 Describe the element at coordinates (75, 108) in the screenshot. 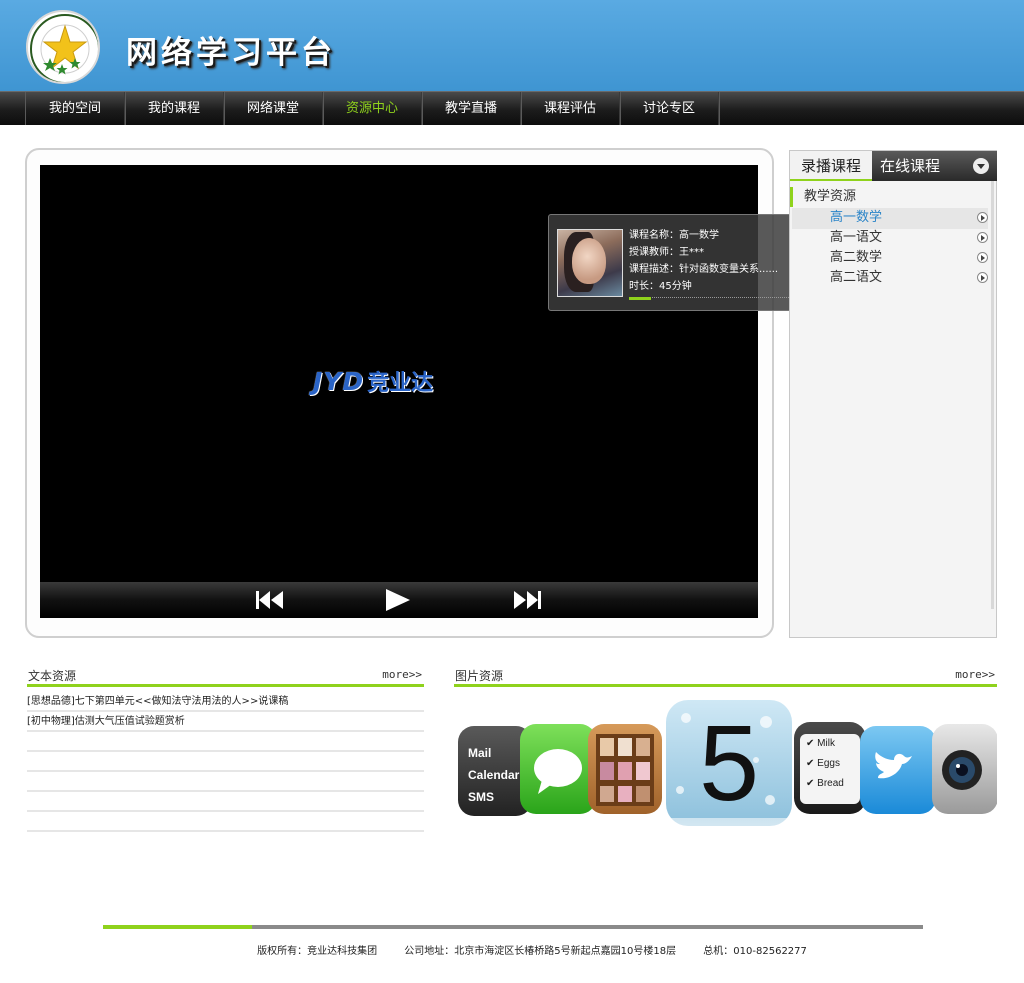

I see `nav-item-my-space: 我的空间` at that location.